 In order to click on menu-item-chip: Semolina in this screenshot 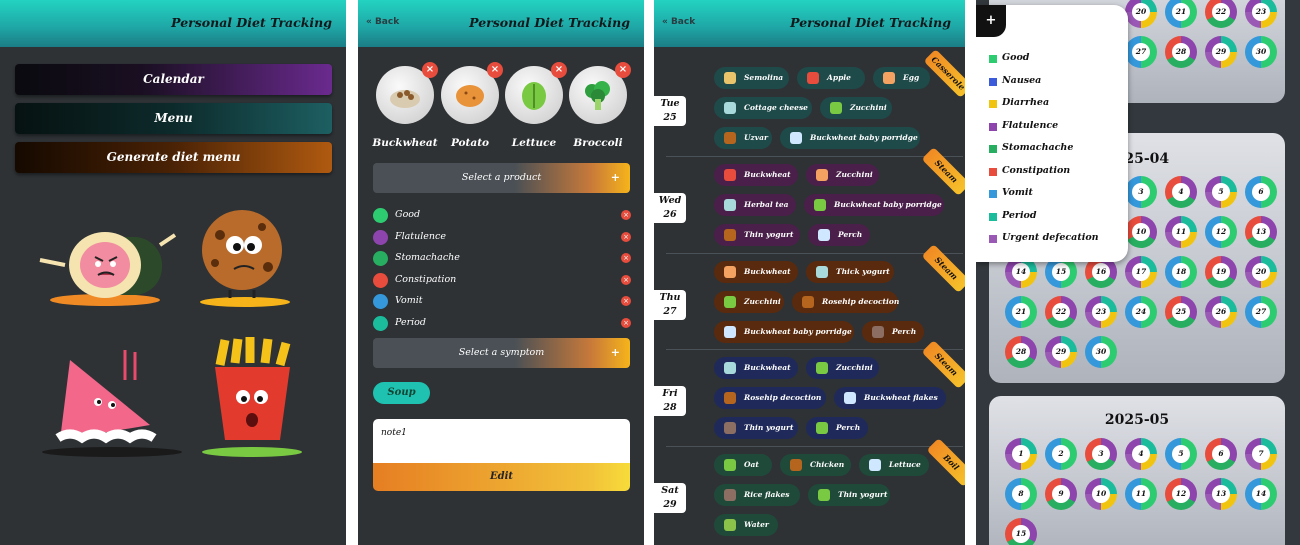, I will do `click(751, 78)`.